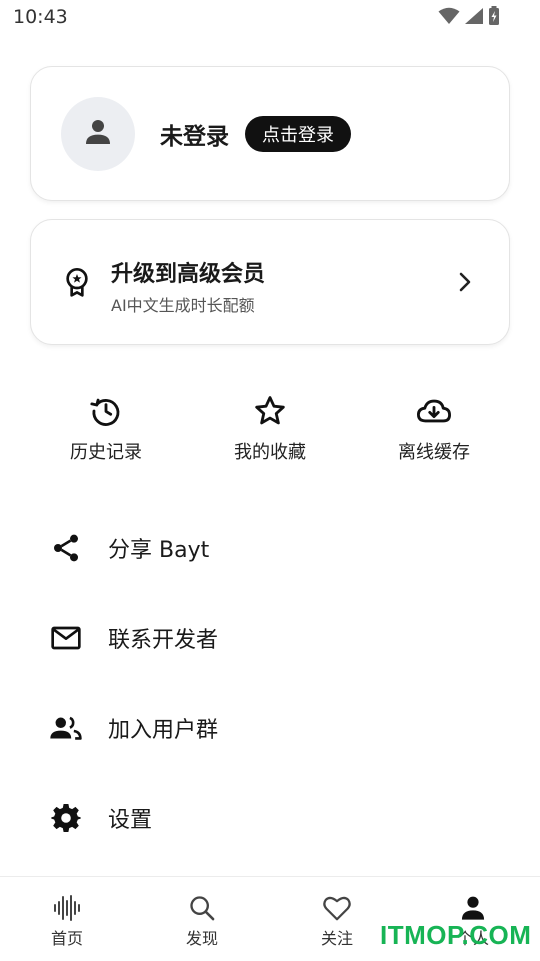  What do you see at coordinates (67, 908) in the screenshot?
I see `soundwave-icon` at bounding box center [67, 908].